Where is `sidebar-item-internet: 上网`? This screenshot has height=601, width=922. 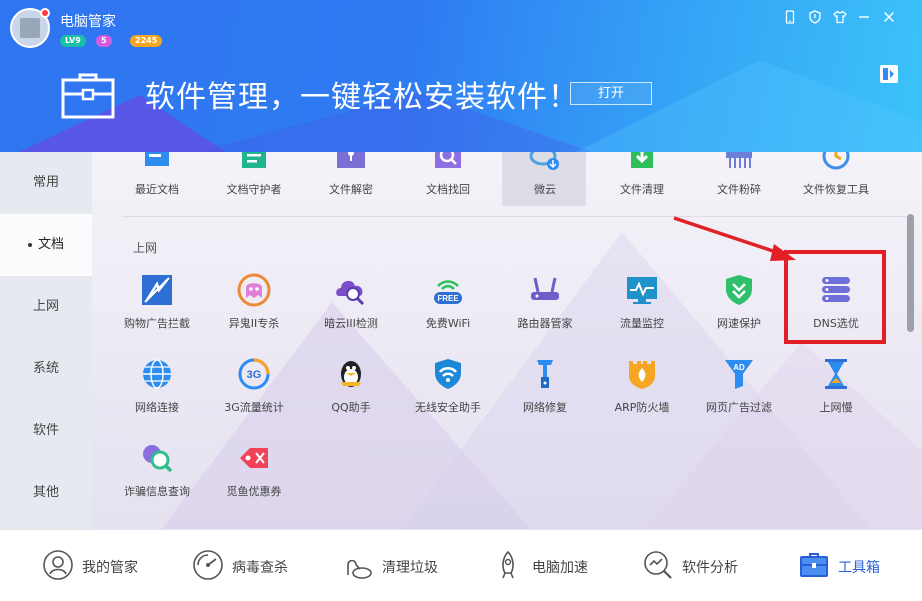
sidebar-item-internet: 上网 is located at coordinates (46, 307).